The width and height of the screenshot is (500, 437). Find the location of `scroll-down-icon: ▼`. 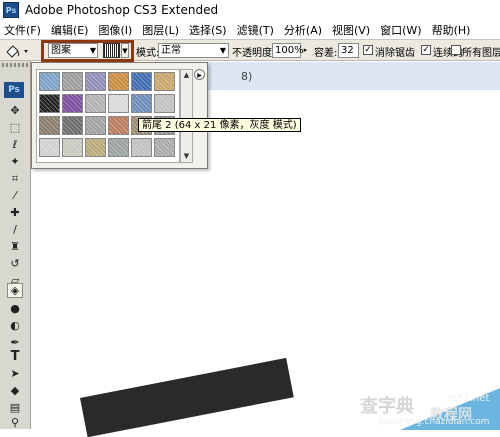

scroll-down-icon: ▼ is located at coordinates (186, 156).